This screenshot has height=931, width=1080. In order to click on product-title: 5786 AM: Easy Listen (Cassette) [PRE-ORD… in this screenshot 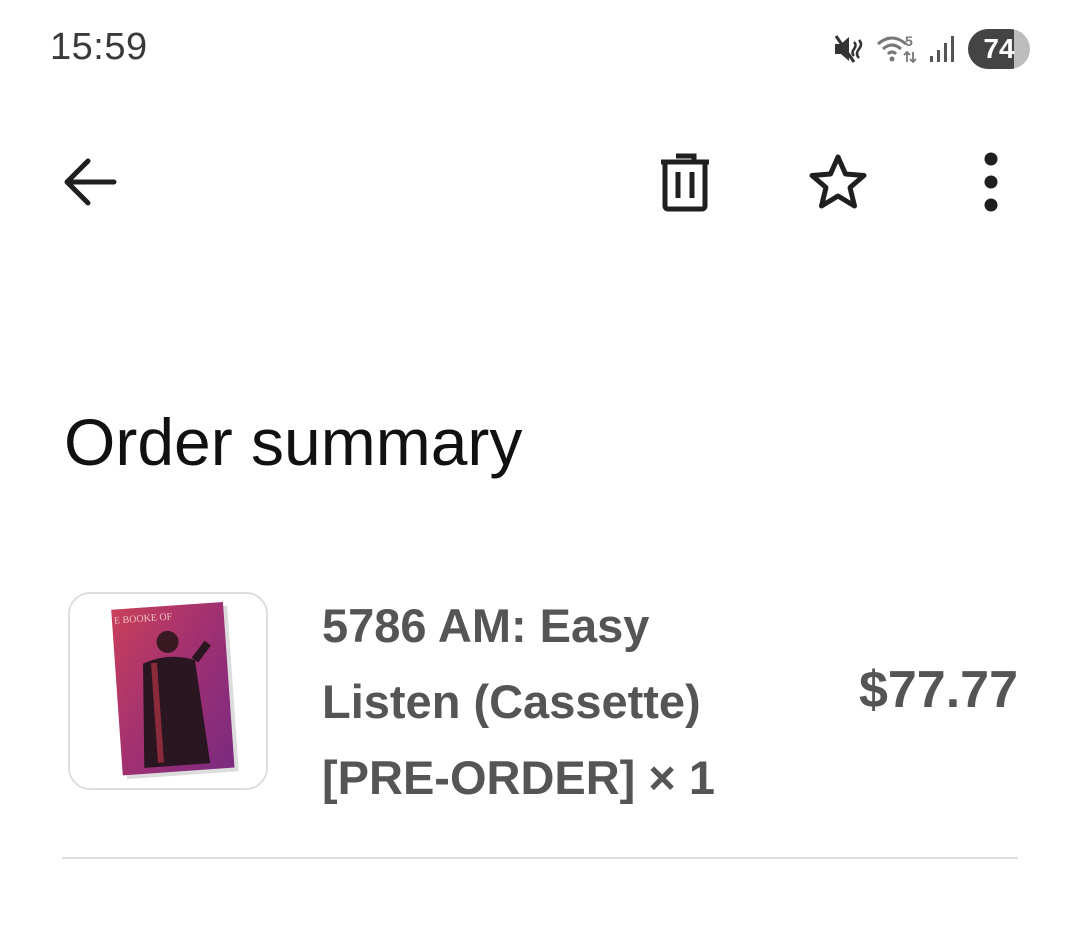, I will do `click(519, 701)`.